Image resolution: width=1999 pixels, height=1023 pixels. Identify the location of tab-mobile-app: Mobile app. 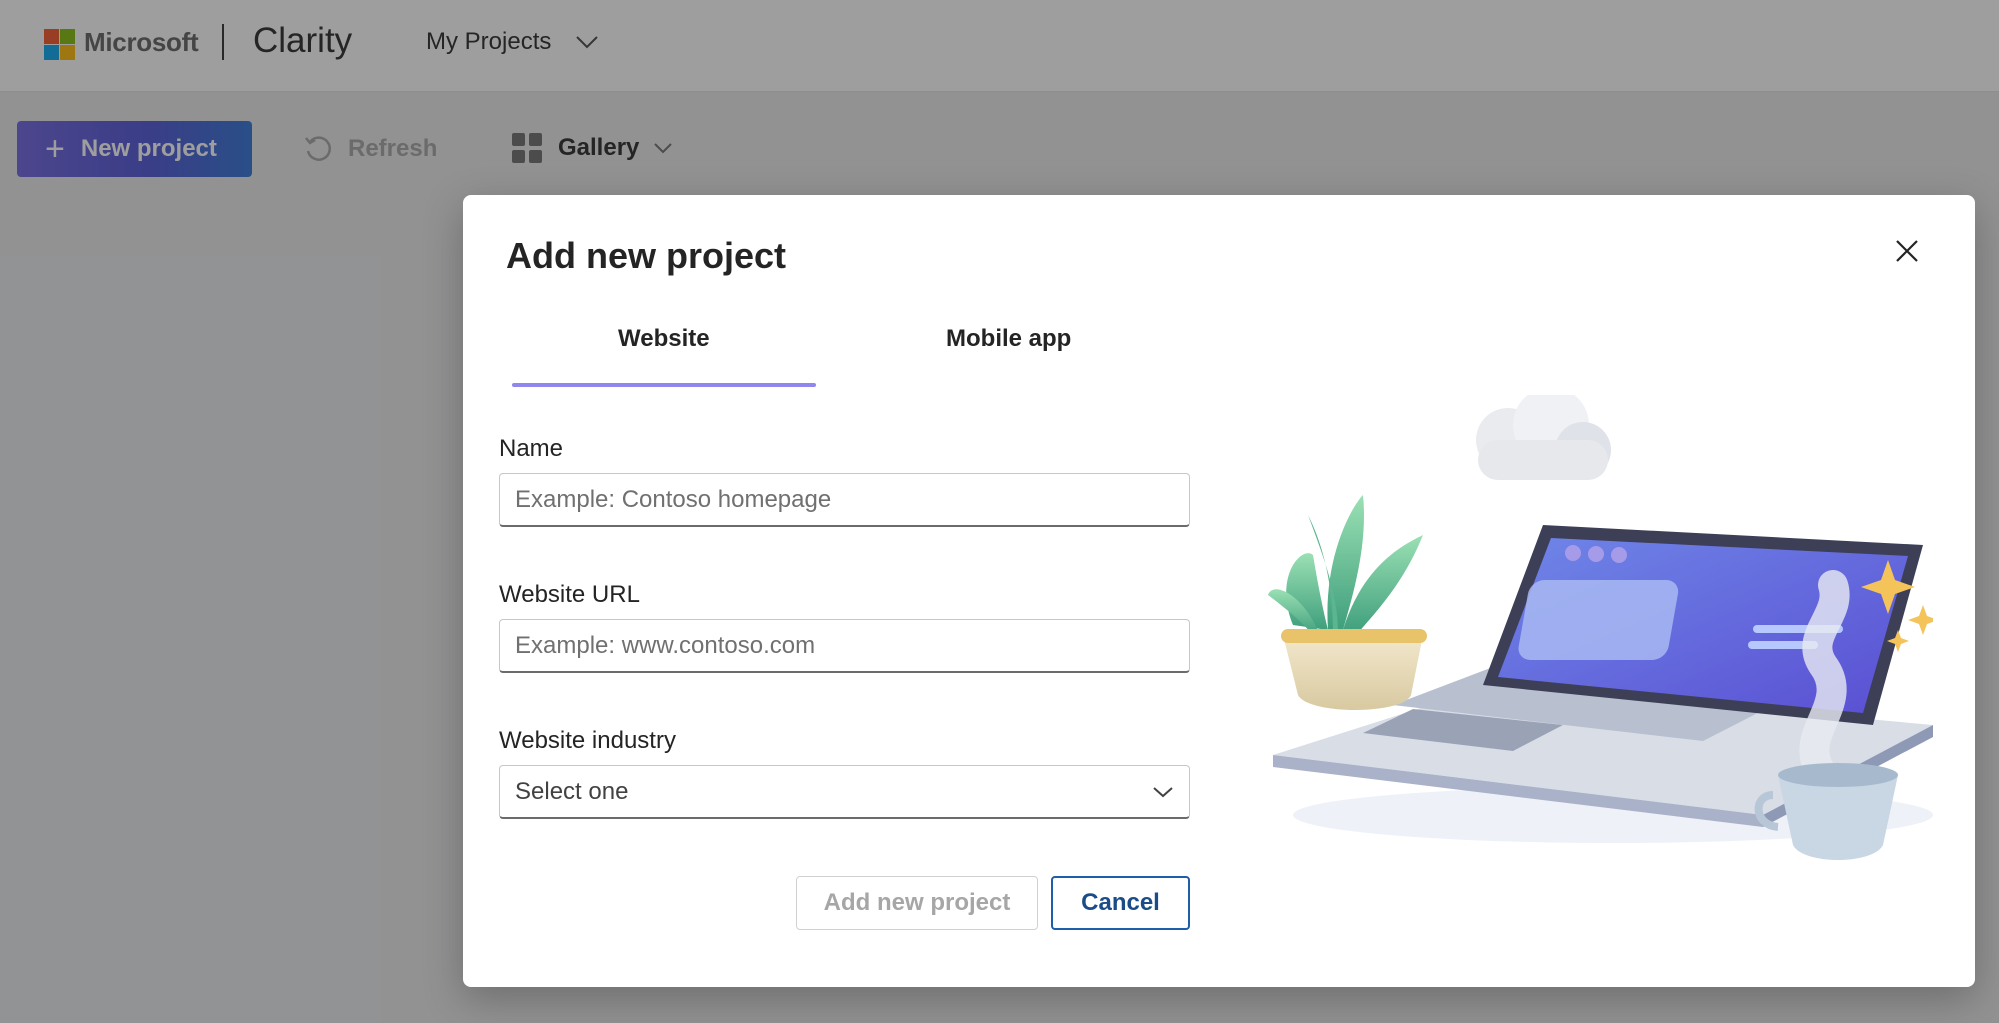
(1008, 339).